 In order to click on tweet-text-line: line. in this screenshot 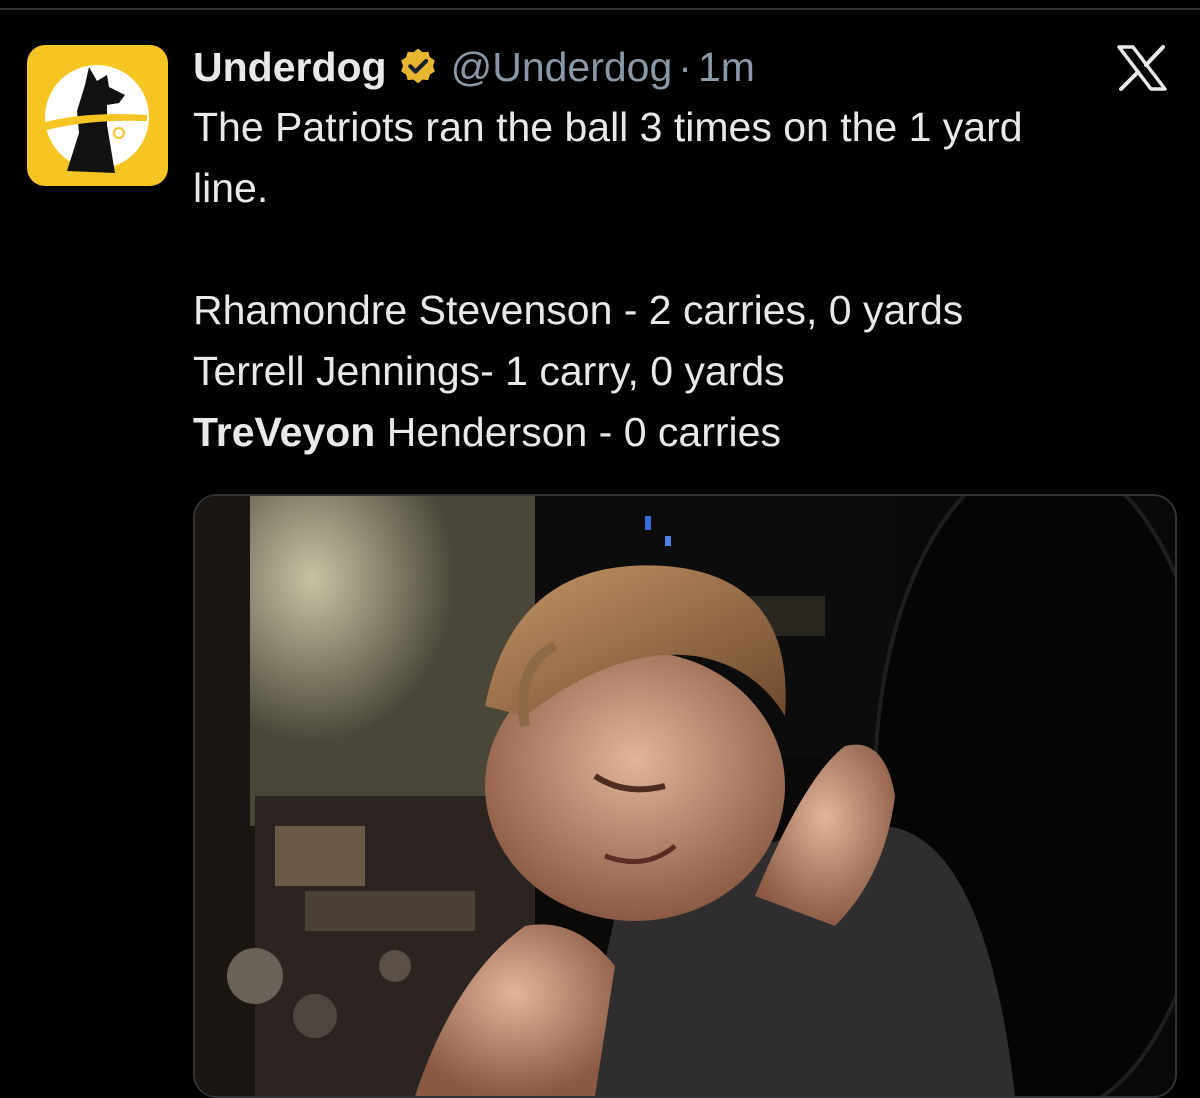, I will do `click(231, 188)`.